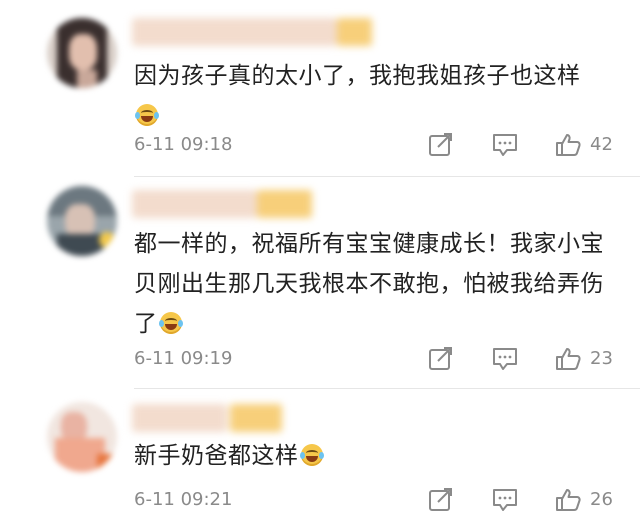 The height and width of the screenshot is (530, 640). I want to click on comment-meta: 6-11 09:19 23, so click(320, 359).